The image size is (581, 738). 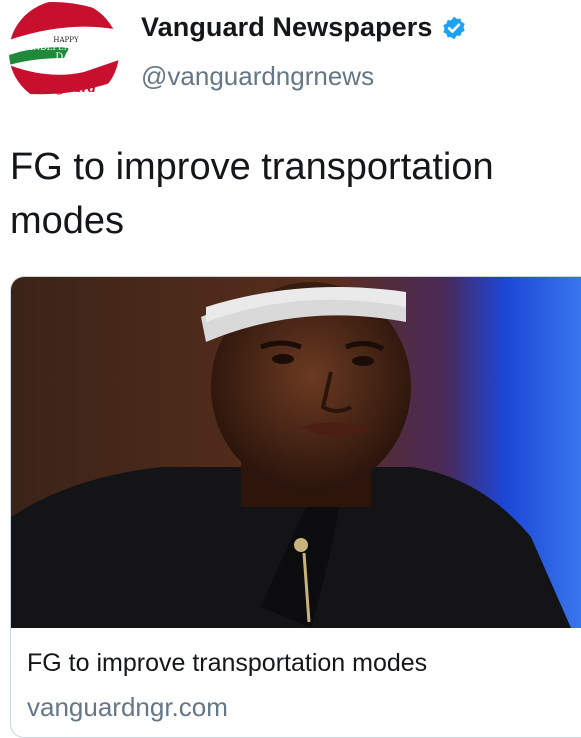 I want to click on verified-badge-icon, so click(x=453, y=27).